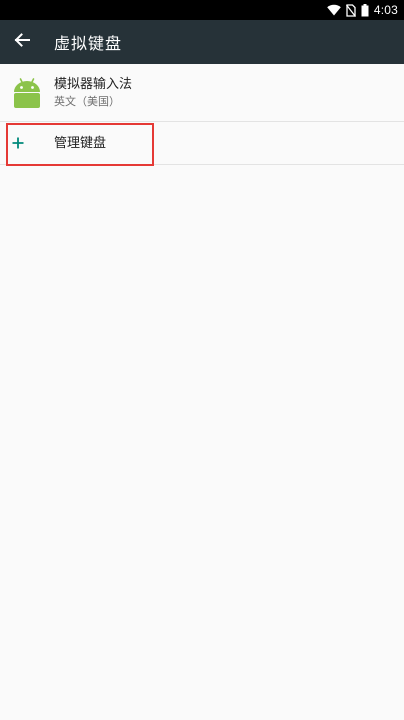  Describe the element at coordinates (385, 10) in the screenshot. I see `status-time: 4:03` at that location.